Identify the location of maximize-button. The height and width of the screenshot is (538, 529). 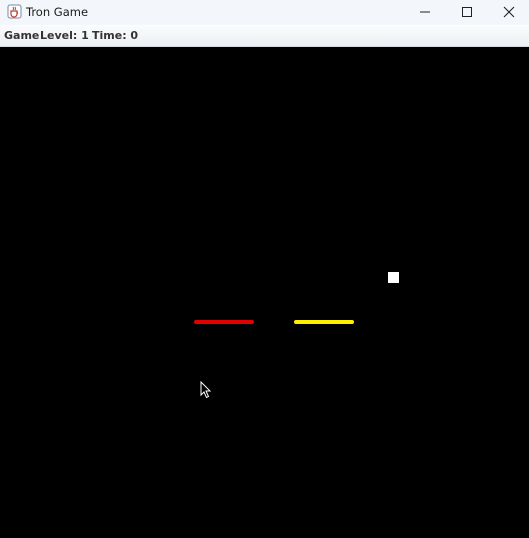
(467, 12).